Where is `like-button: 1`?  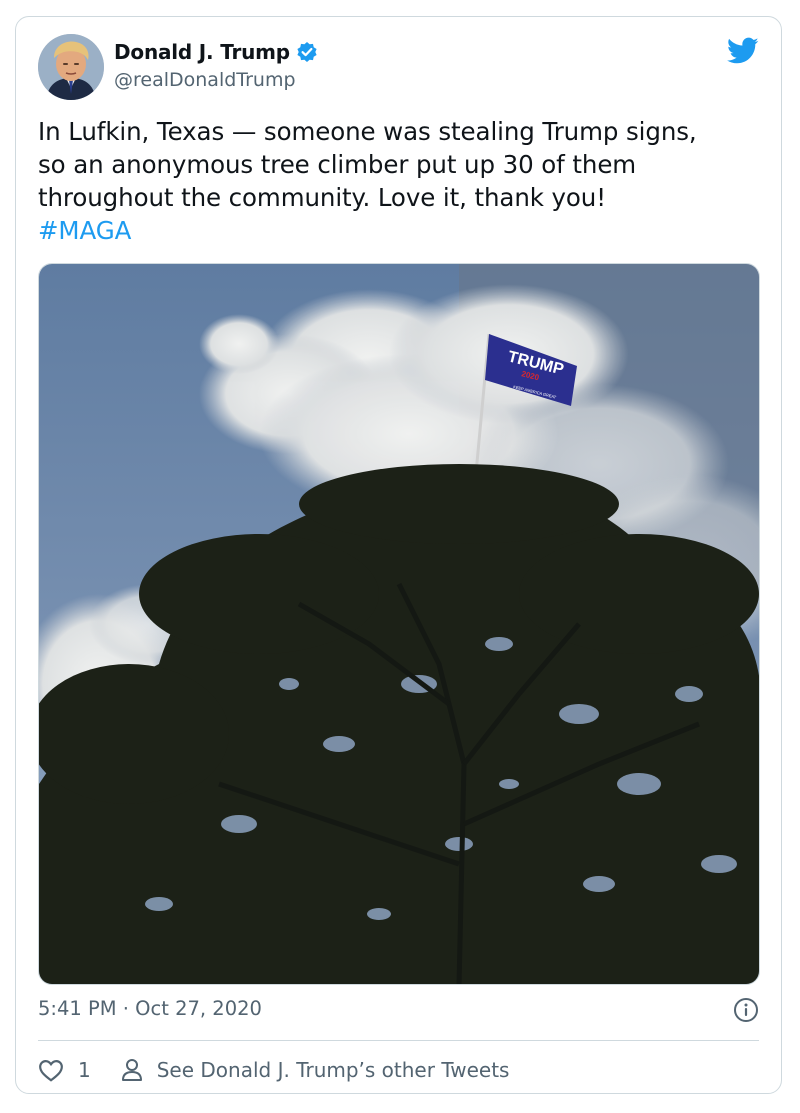 like-button: 1 is located at coordinates (79, 1070).